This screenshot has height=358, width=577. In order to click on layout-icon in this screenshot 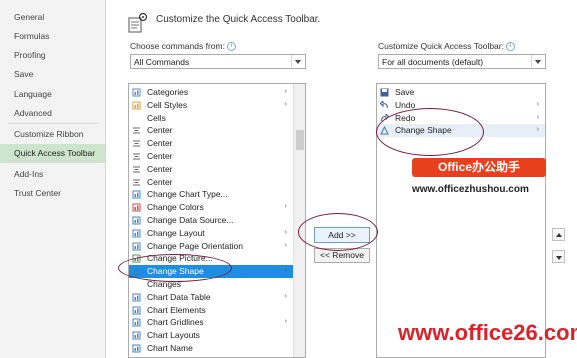, I will do `click(136, 233)`.